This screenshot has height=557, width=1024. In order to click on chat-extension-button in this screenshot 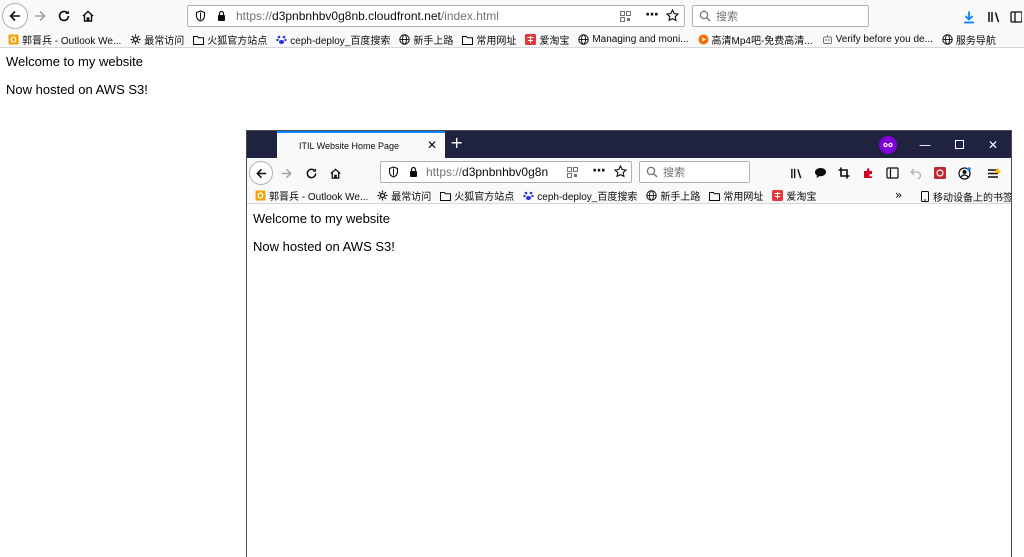, I will do `click(820, 173)`.